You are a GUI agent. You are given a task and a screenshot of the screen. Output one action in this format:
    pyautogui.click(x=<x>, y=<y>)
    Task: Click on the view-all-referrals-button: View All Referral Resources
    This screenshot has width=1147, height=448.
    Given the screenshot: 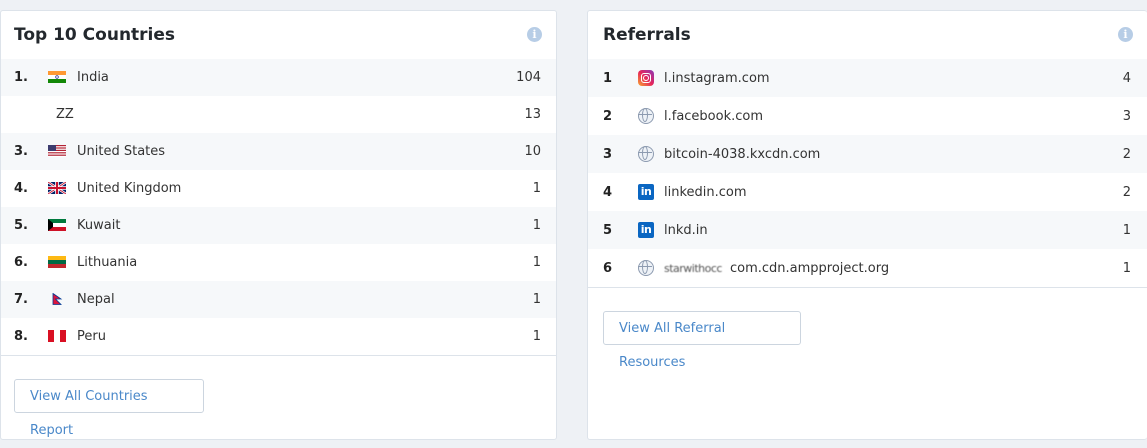 What is the action you would take?
    pyautogui.click(x=702, y=340)
    